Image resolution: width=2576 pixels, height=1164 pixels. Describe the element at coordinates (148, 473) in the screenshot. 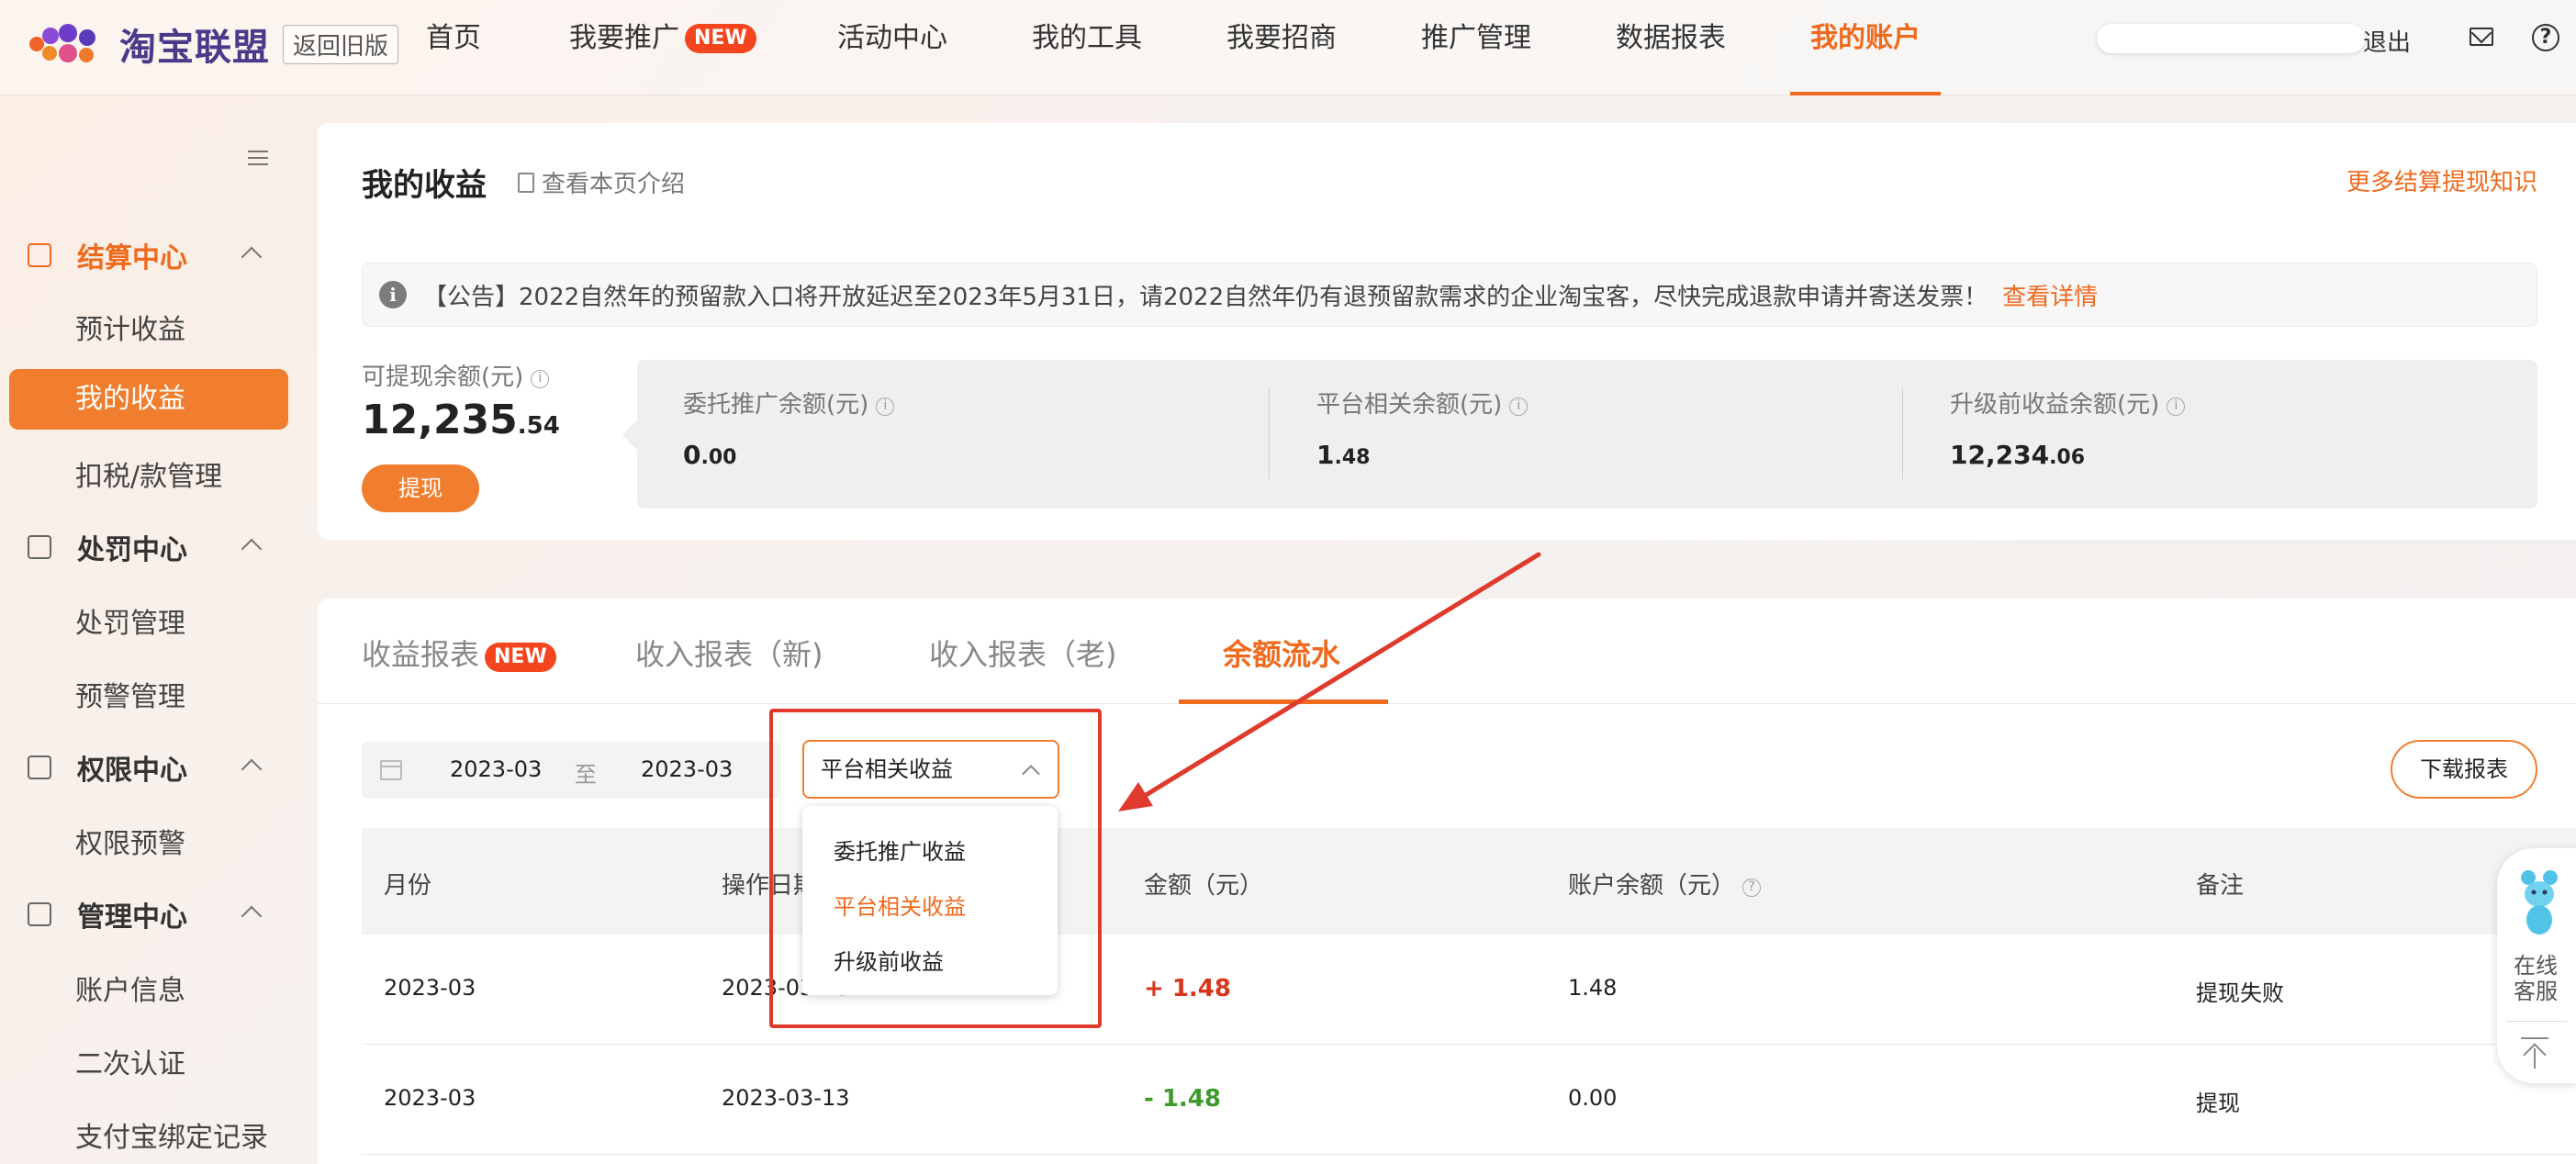

I see `sidebar-item-tax-manage: 扣税/款管理` at that location.